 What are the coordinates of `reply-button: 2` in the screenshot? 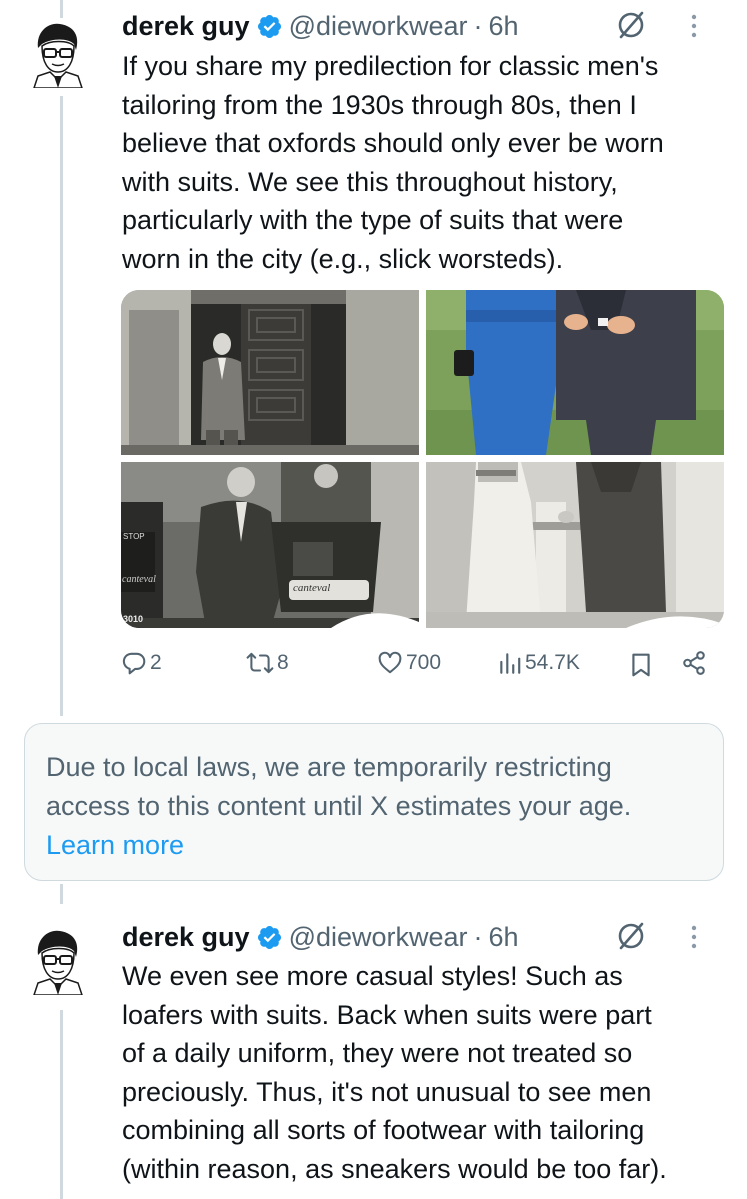 It's located at (141, 663).